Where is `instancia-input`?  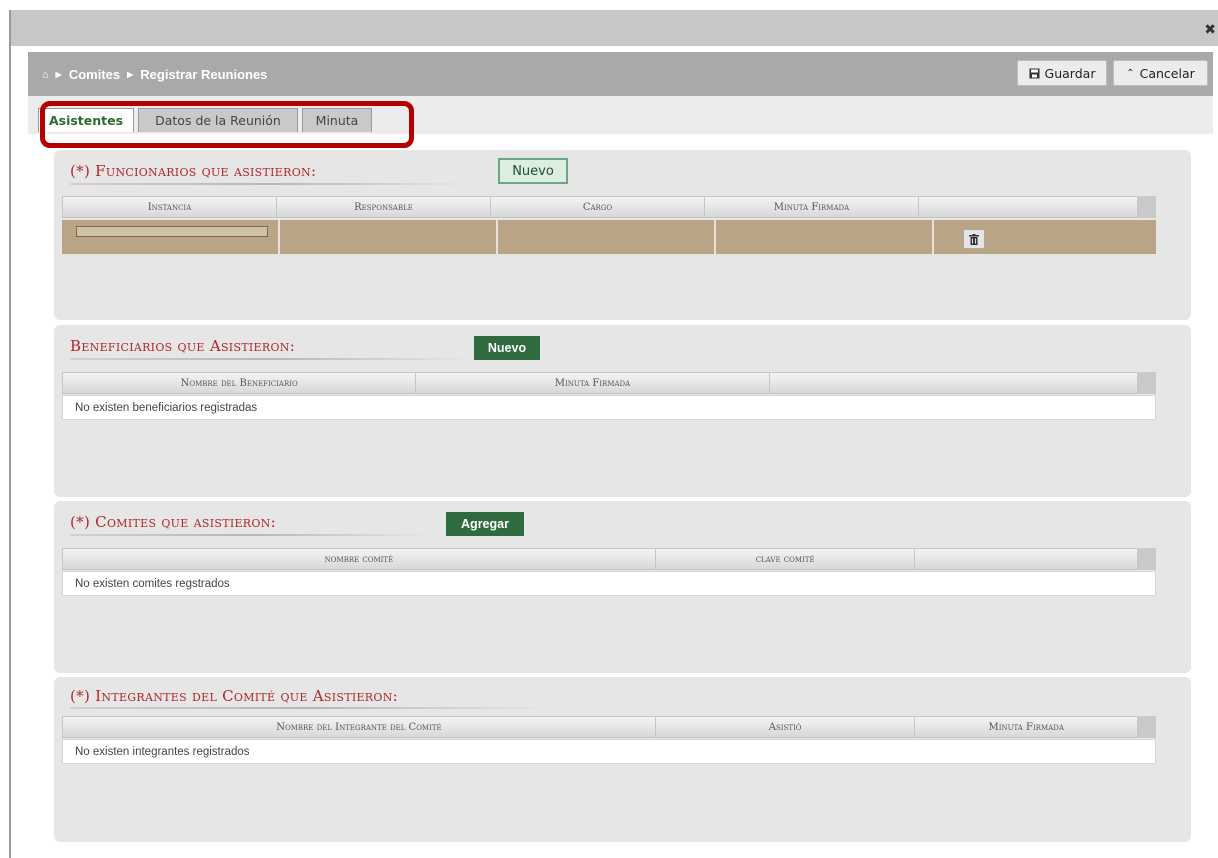 instancia-input is located at coordinates (172, 231).